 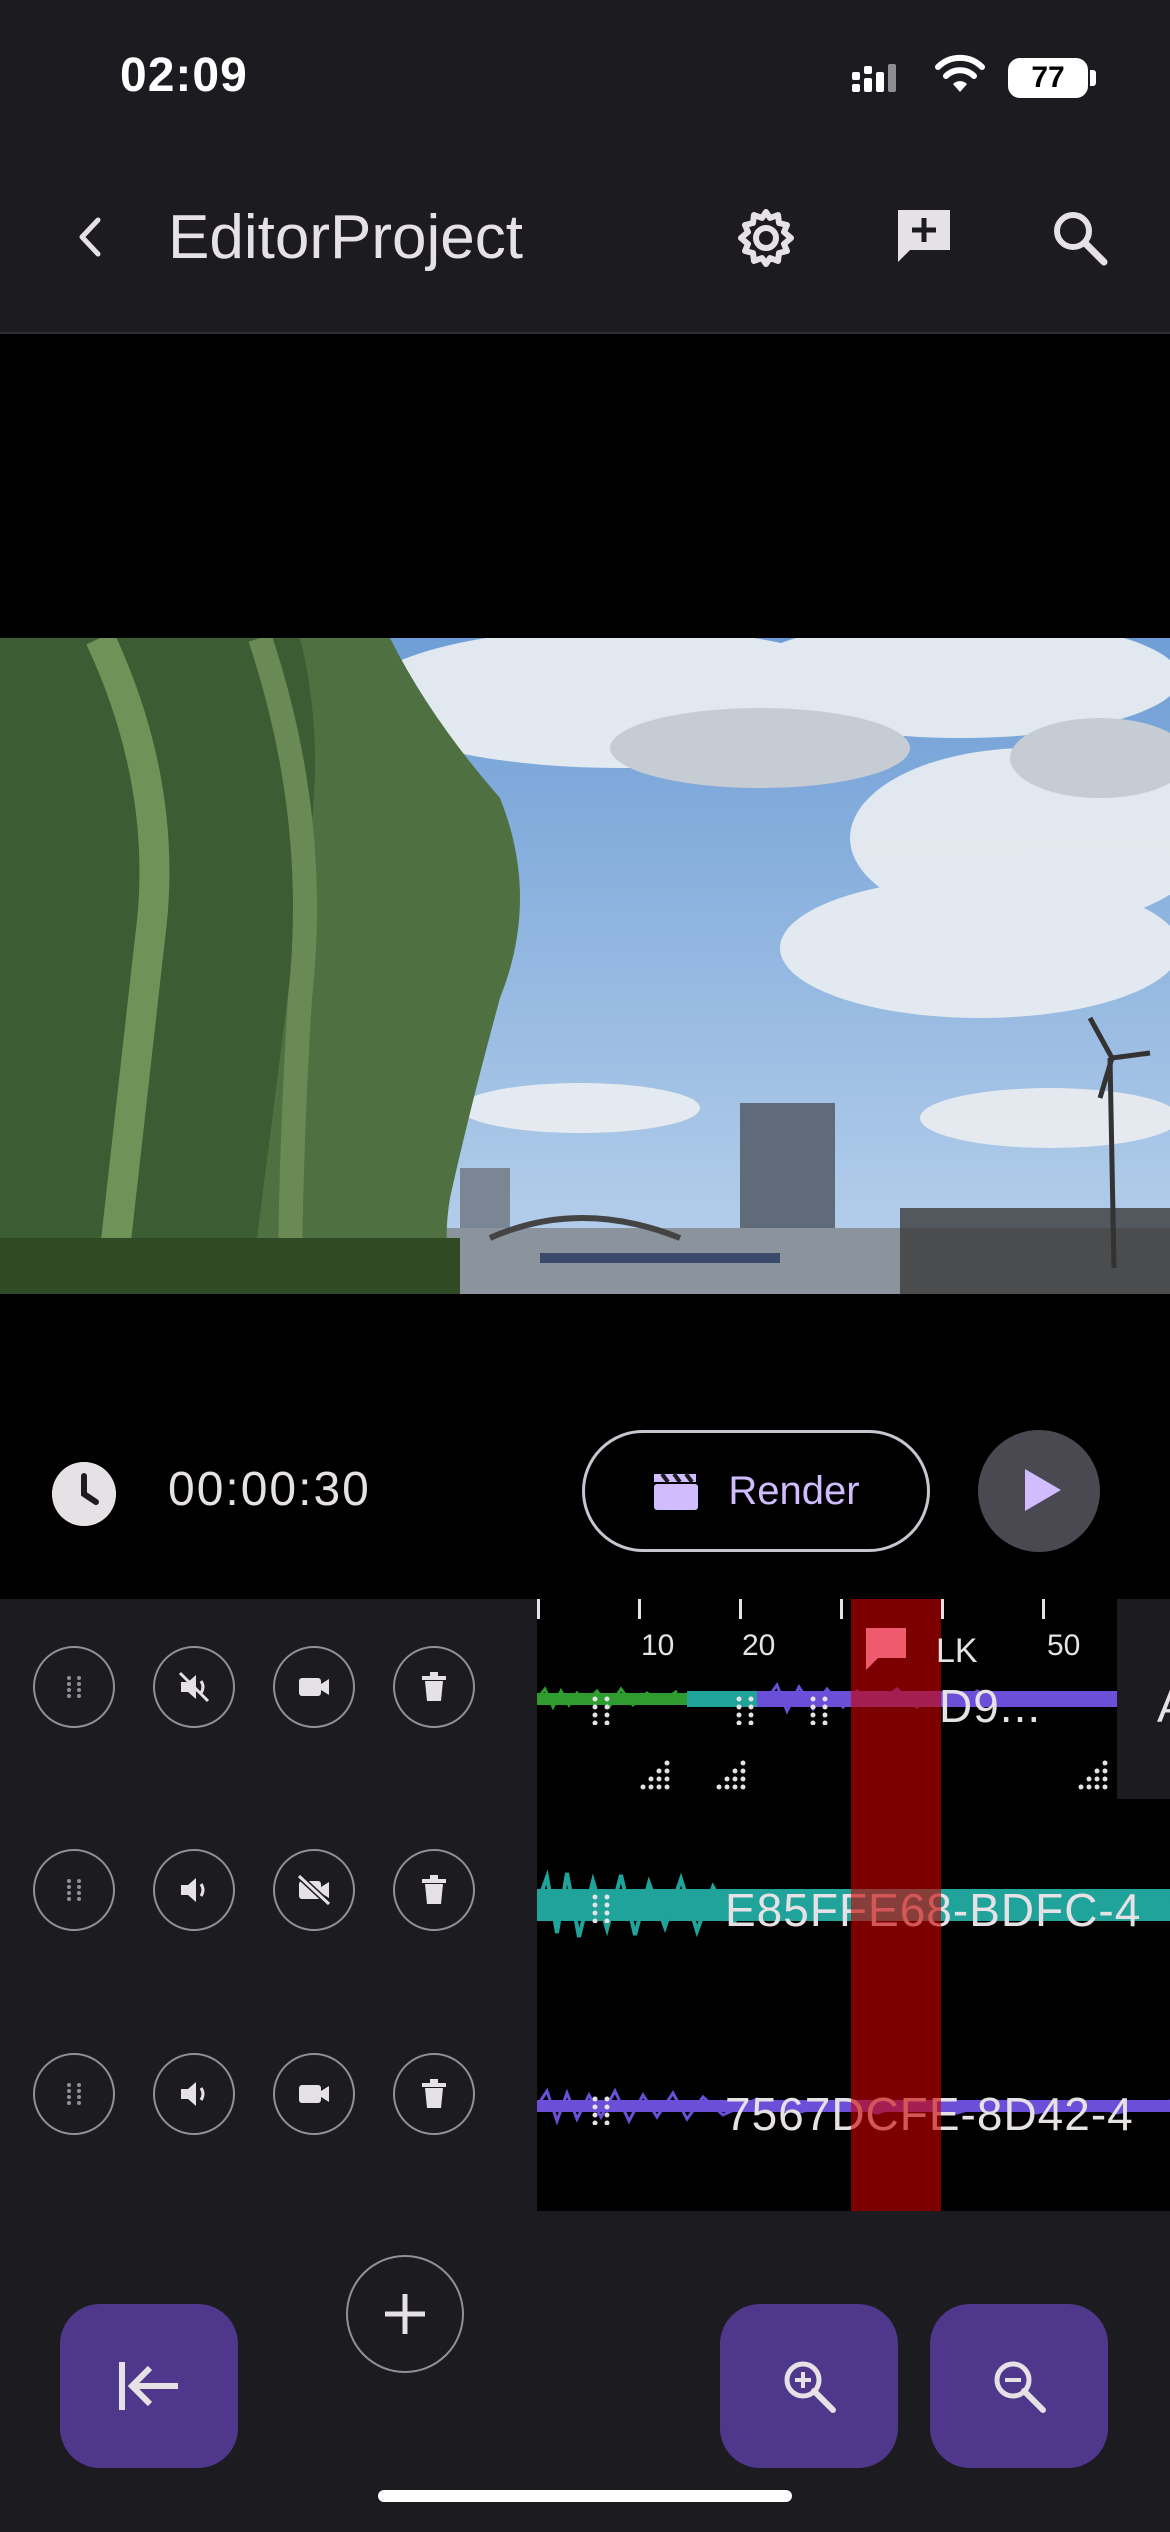 I want to click on zoom-out-button, so click(x=1019, y=2386).